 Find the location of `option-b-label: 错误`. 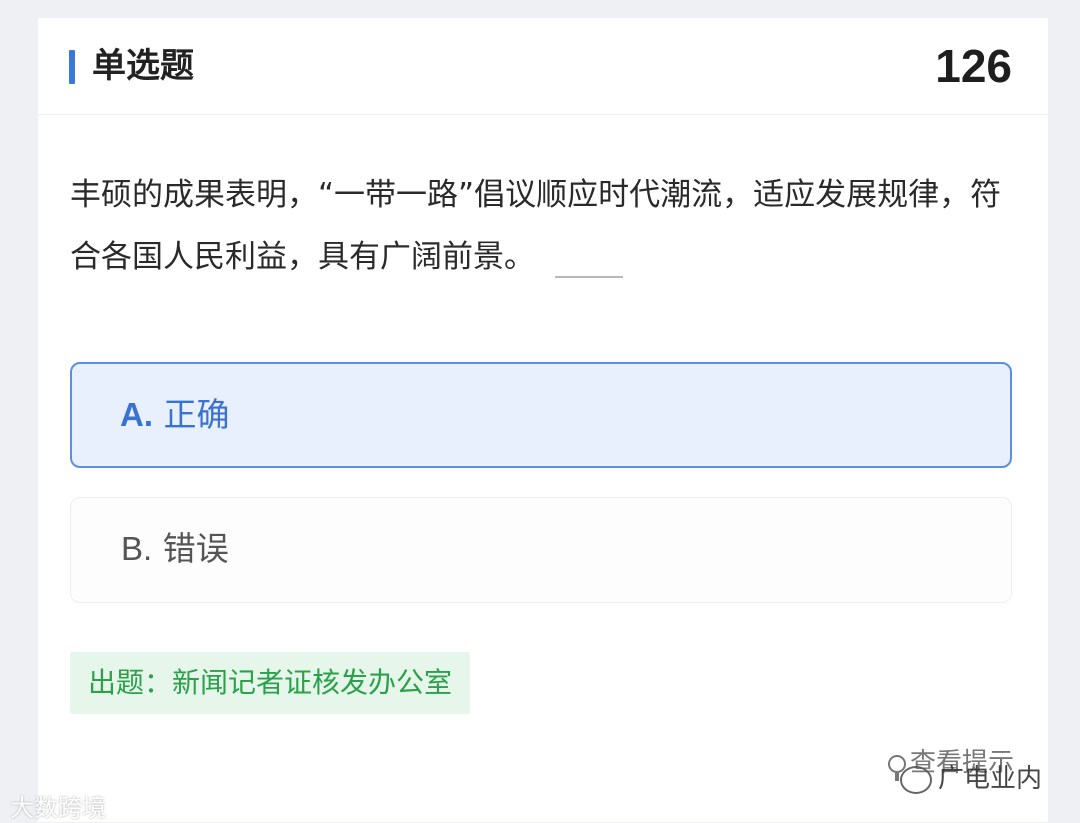

option-b-label: 错误 is located at coordinates (195, 548).